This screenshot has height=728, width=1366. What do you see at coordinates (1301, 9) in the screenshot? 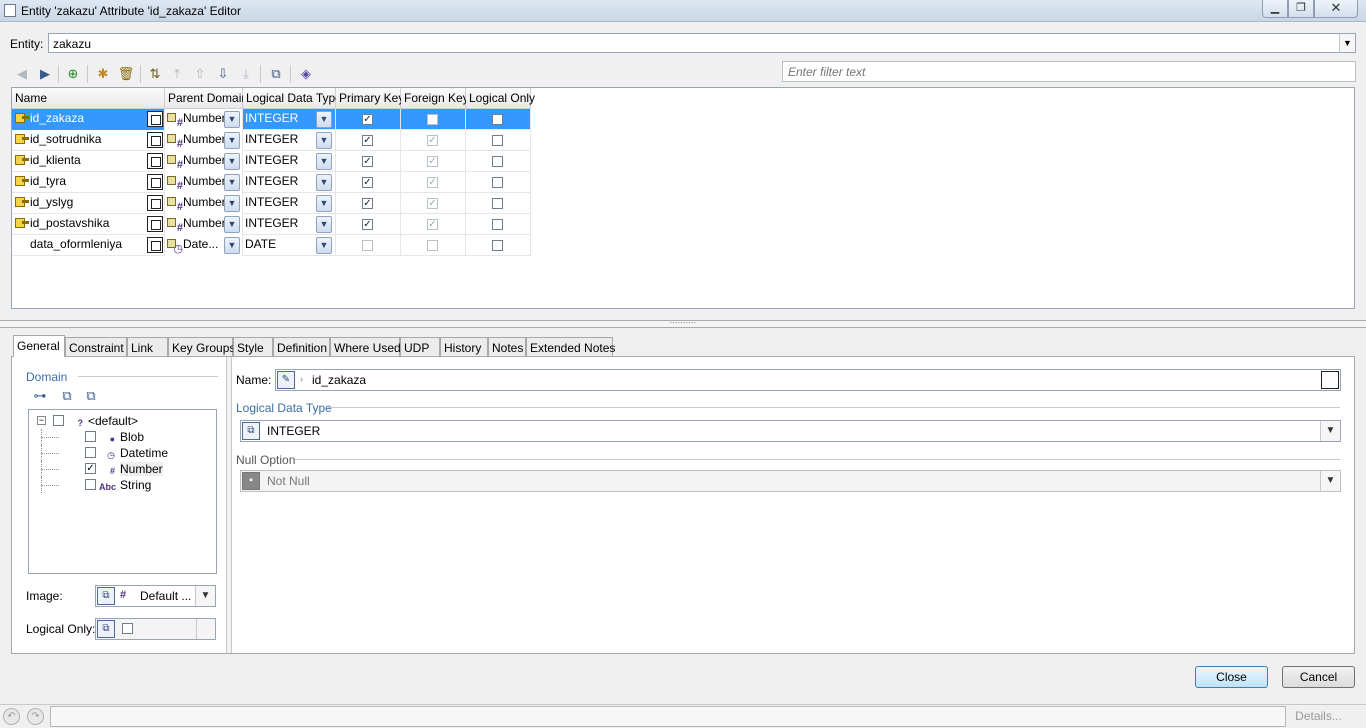
I see `maximize-button: ❐` at bounding box center [1301, 9].